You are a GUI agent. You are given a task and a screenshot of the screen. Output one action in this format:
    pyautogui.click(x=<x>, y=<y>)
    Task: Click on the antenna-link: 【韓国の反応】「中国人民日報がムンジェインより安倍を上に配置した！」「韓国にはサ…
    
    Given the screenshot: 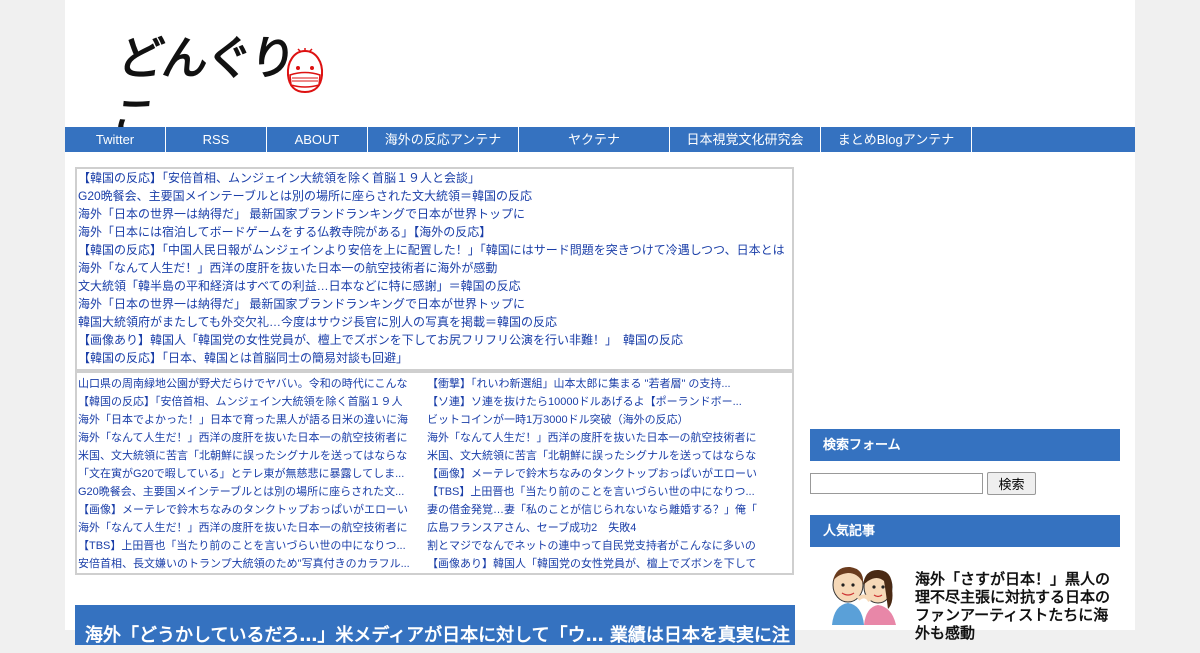 What is the action you would take?
    pyautogui.click(x=434, y=250)
    